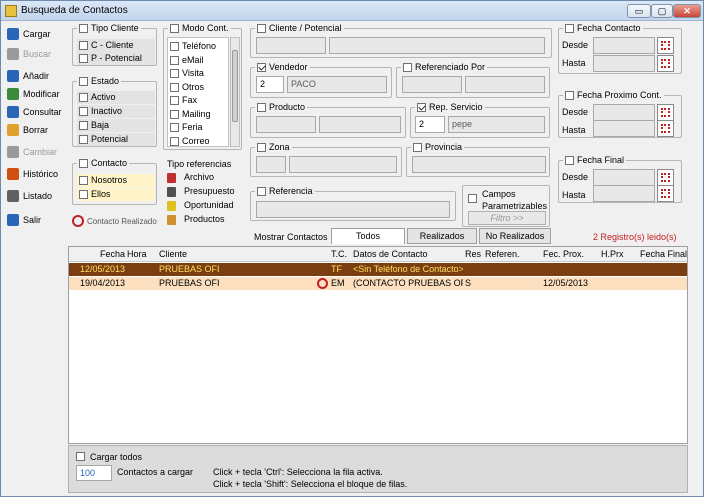 Image resolution: width=704 pixels, height=497 pixels. Describe the element at coordinates (116, 111) in the screenshot. I see `estado-item-inactivo: Inactivo` at that location.